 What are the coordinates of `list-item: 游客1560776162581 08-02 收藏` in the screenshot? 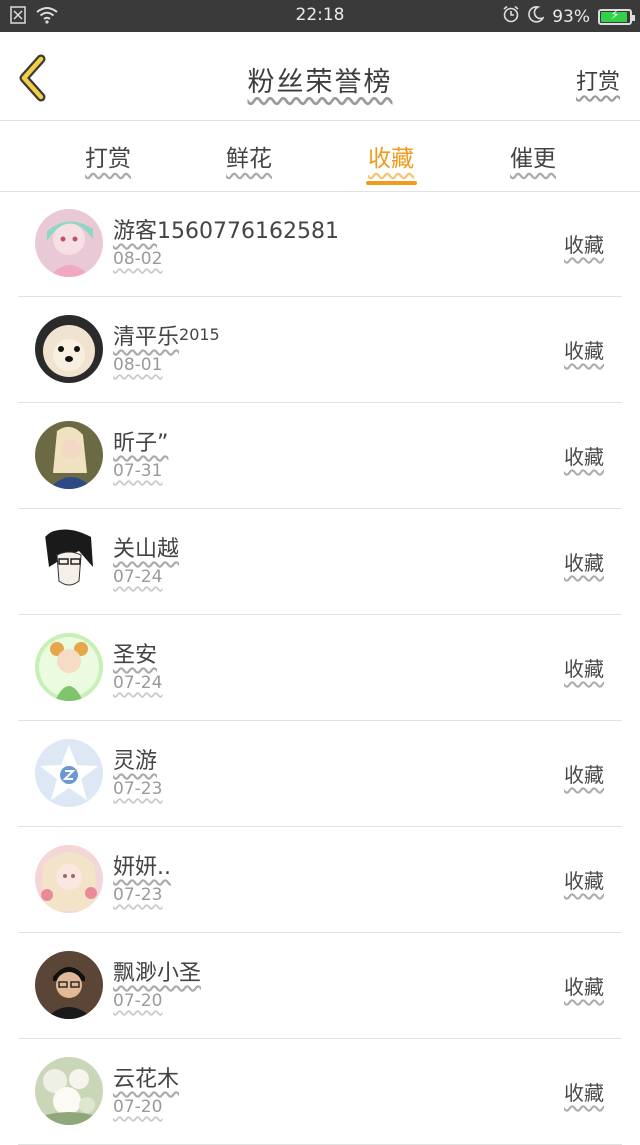 It's located at (320, 244).